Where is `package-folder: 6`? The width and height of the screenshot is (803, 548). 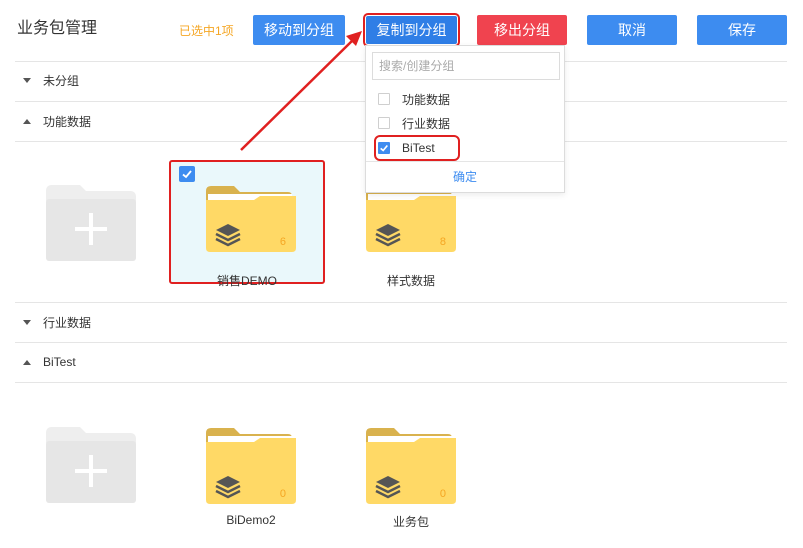
package-folder: 6 is located at coordinates (251, 219).